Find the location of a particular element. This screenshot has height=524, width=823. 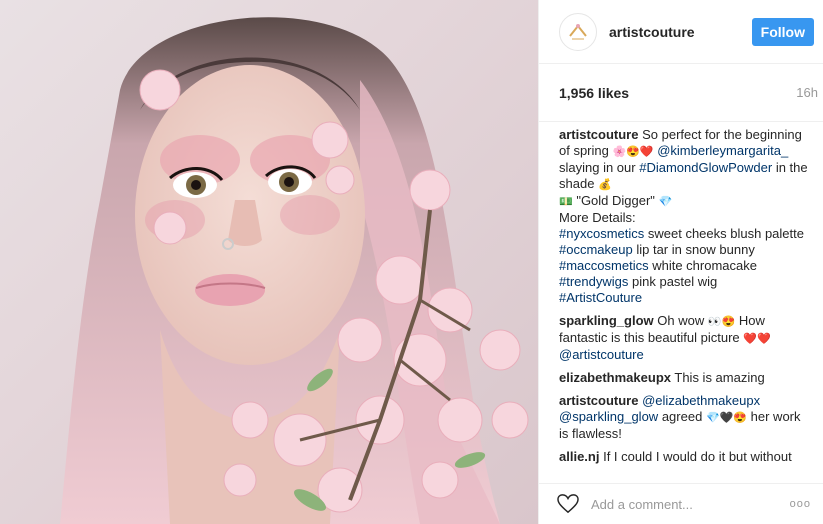

follow-button: Follow is located at coordinates (782, 31).